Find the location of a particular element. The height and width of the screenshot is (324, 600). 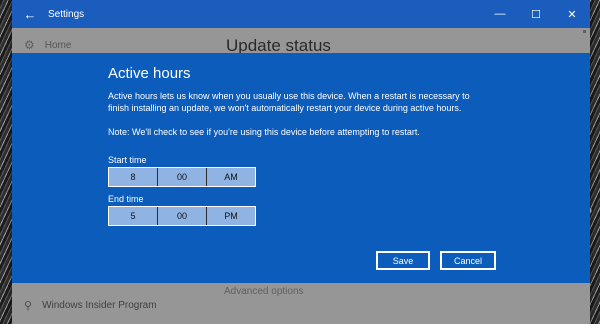

window-title: Settings is located at coordinates (66, 14).